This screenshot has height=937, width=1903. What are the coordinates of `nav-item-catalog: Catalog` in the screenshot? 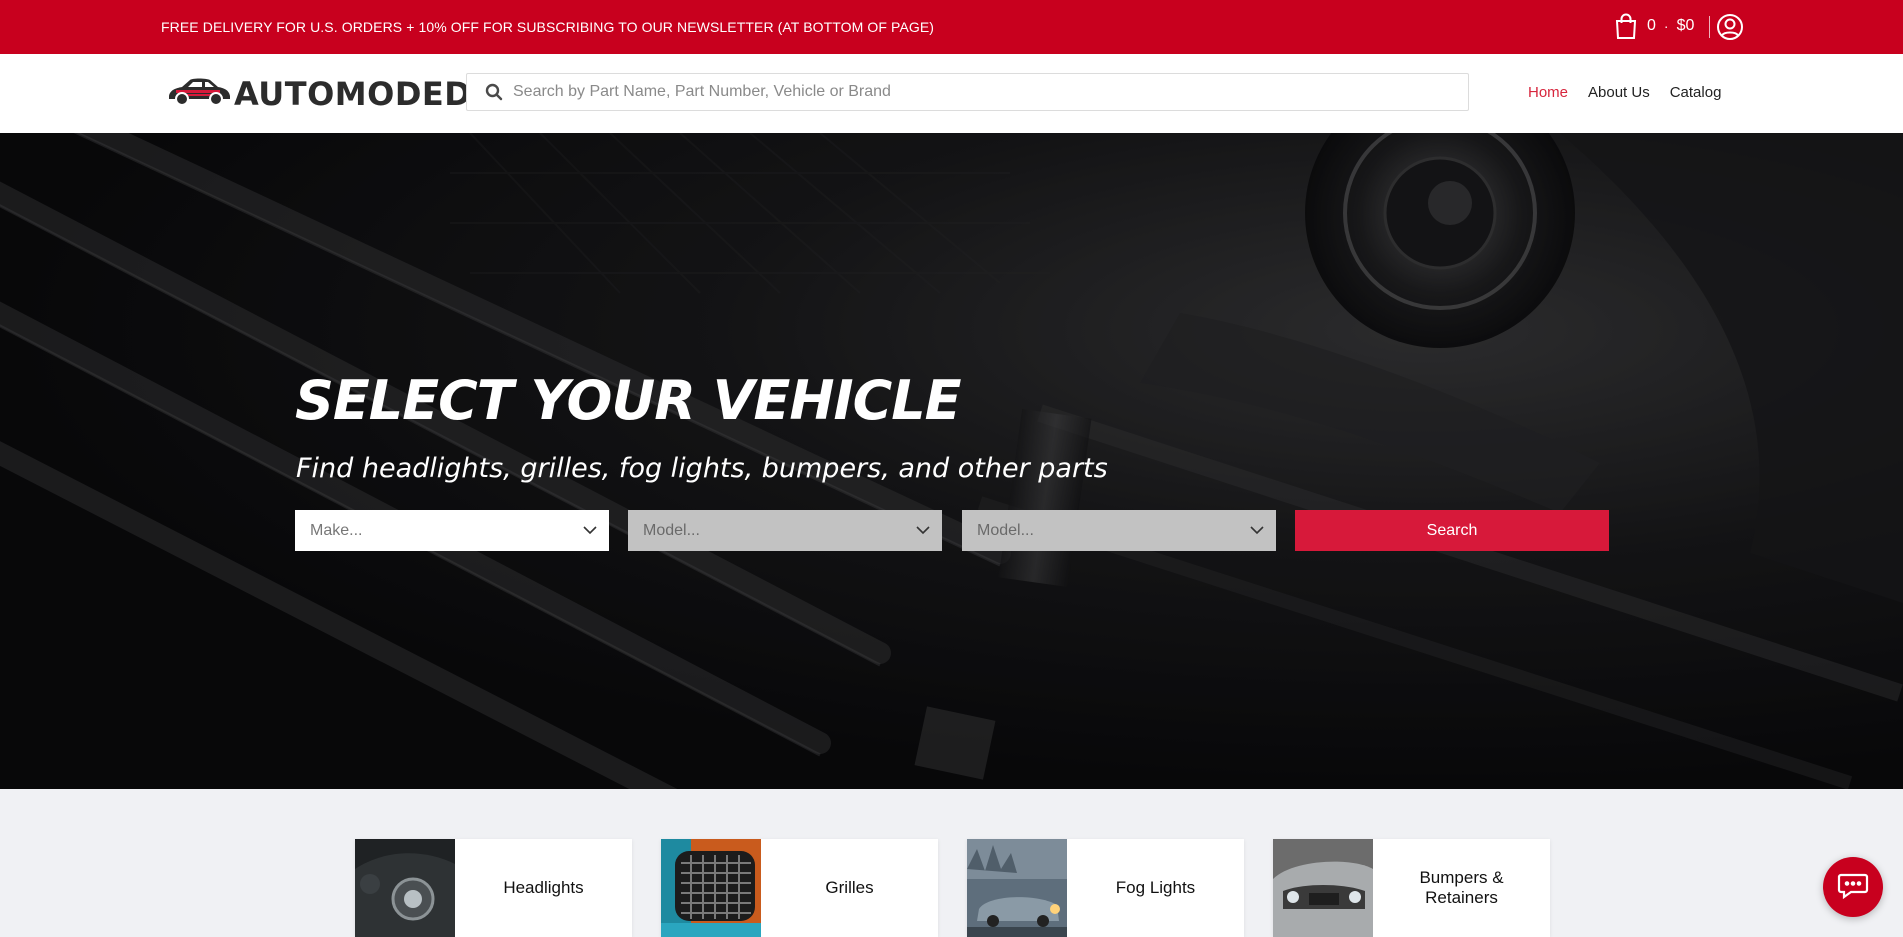 It's located at (1696, 92).